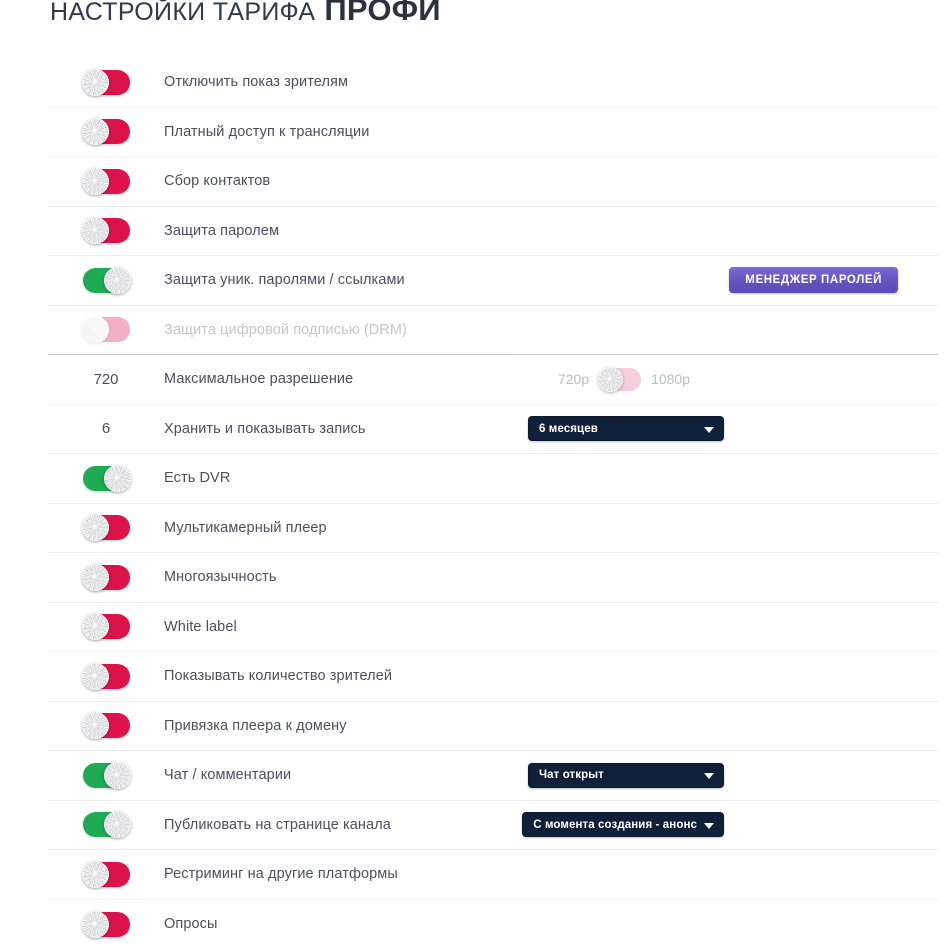 The height and width of the screenshot is (949, 945). Describe the element at coordinates (531, 924) in the screenshot. I see `row-label: Опросы` at that location.